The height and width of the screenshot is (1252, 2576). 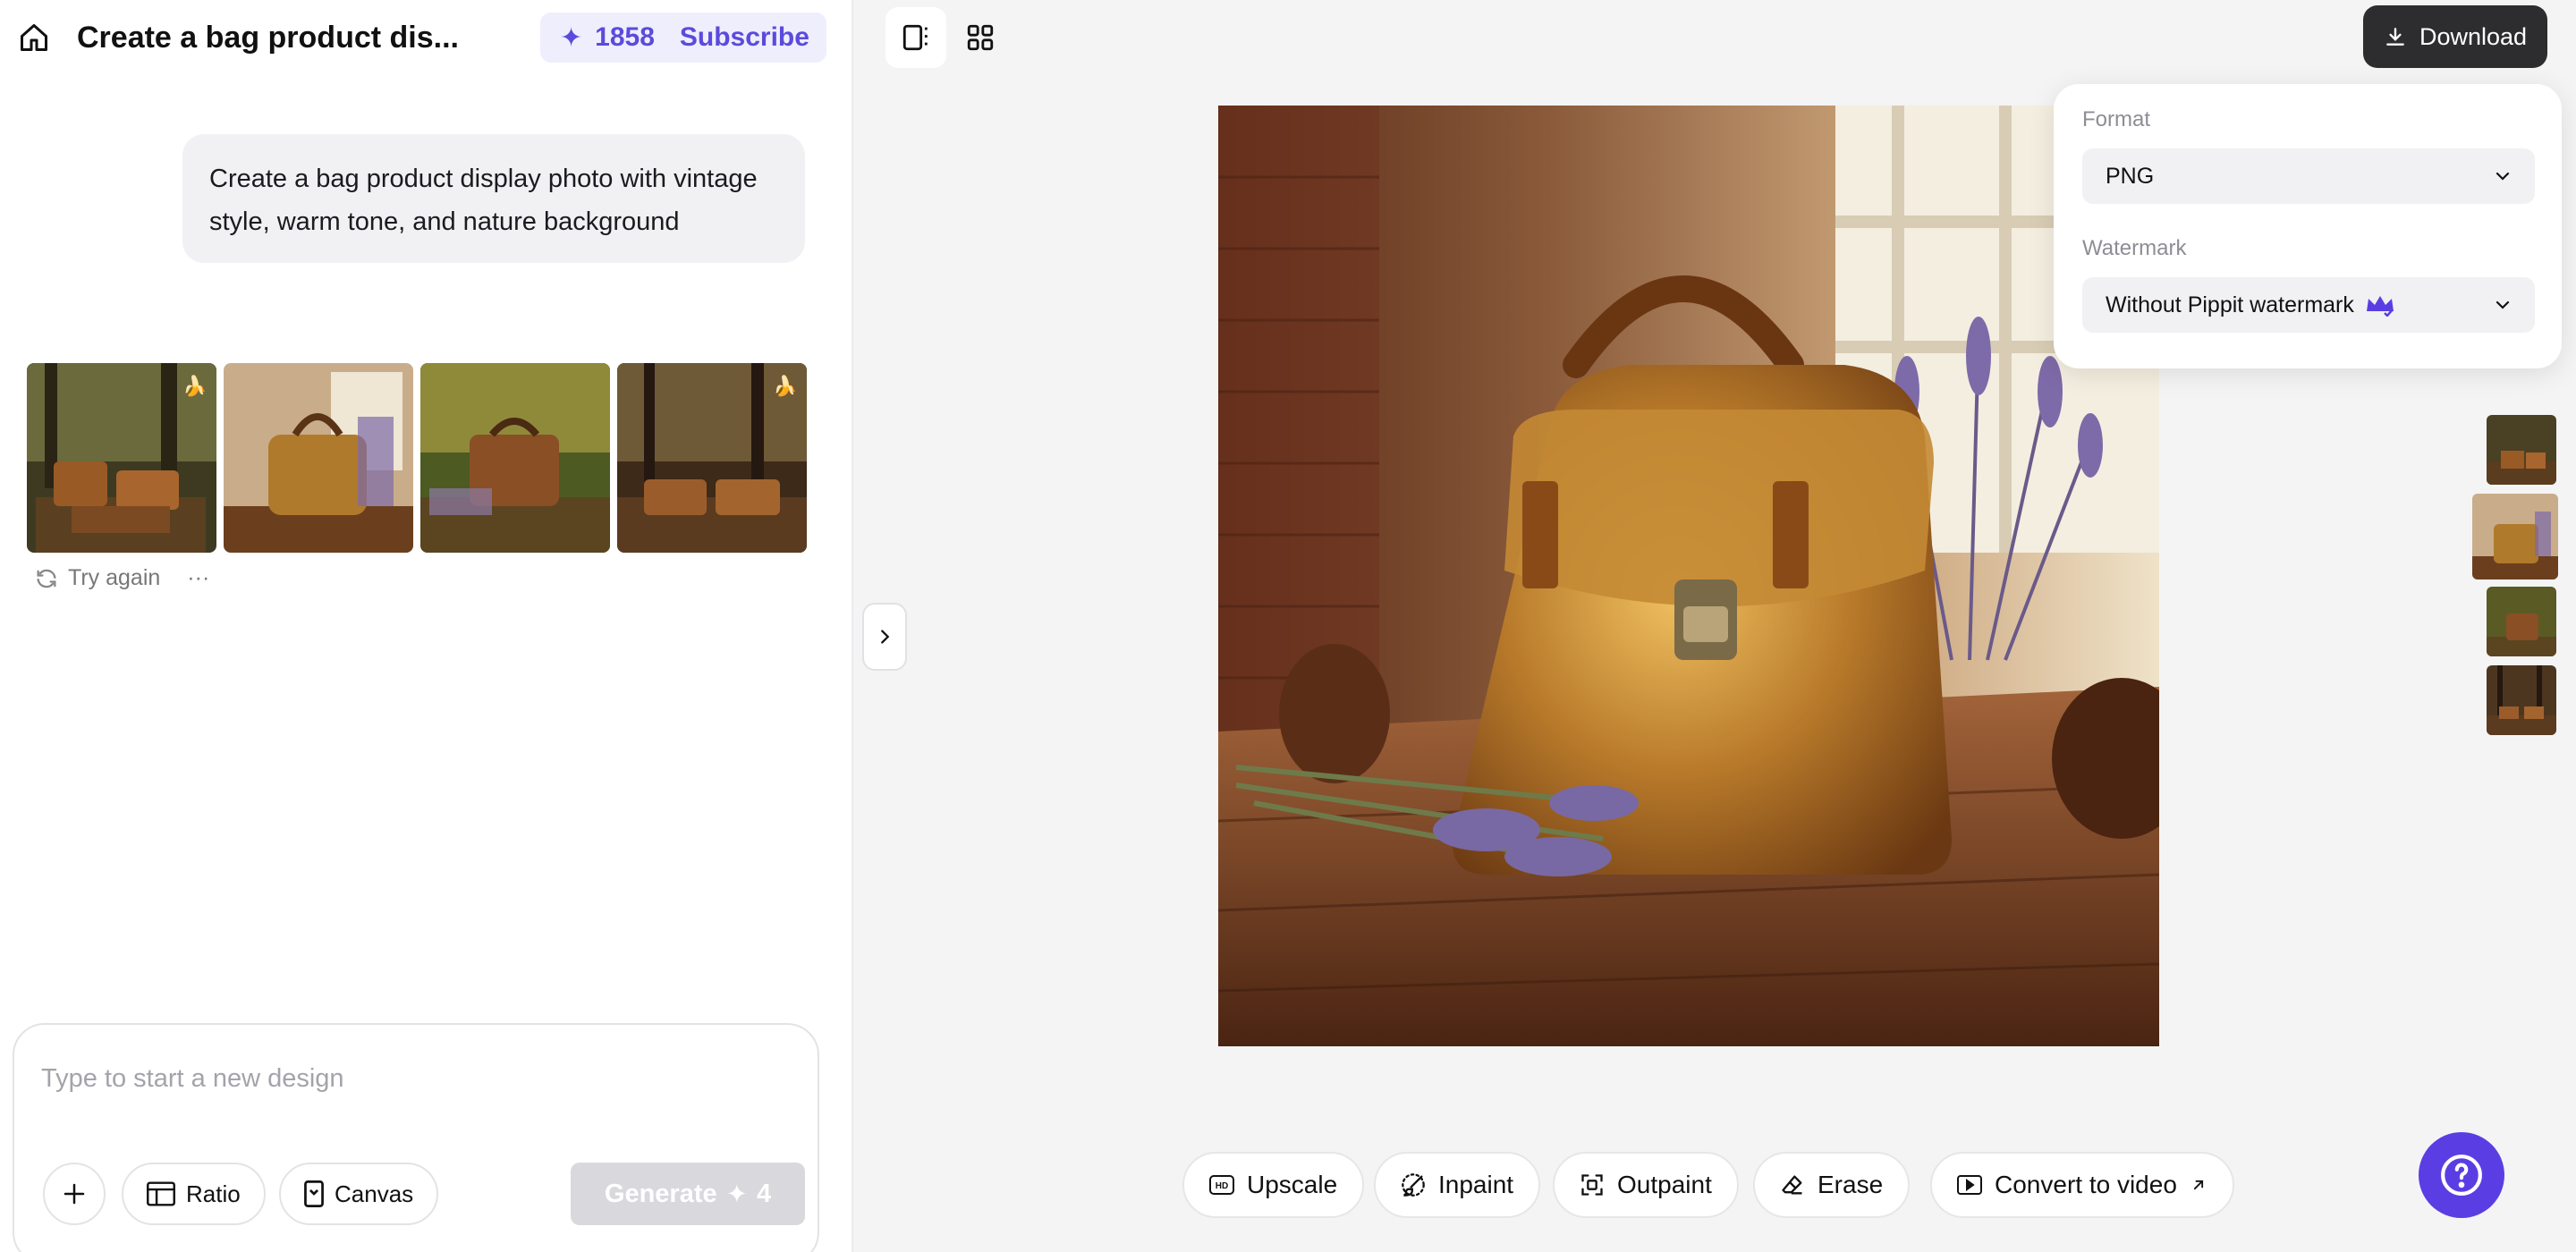 I want to click on home-icon, so click(x=34, y=37).